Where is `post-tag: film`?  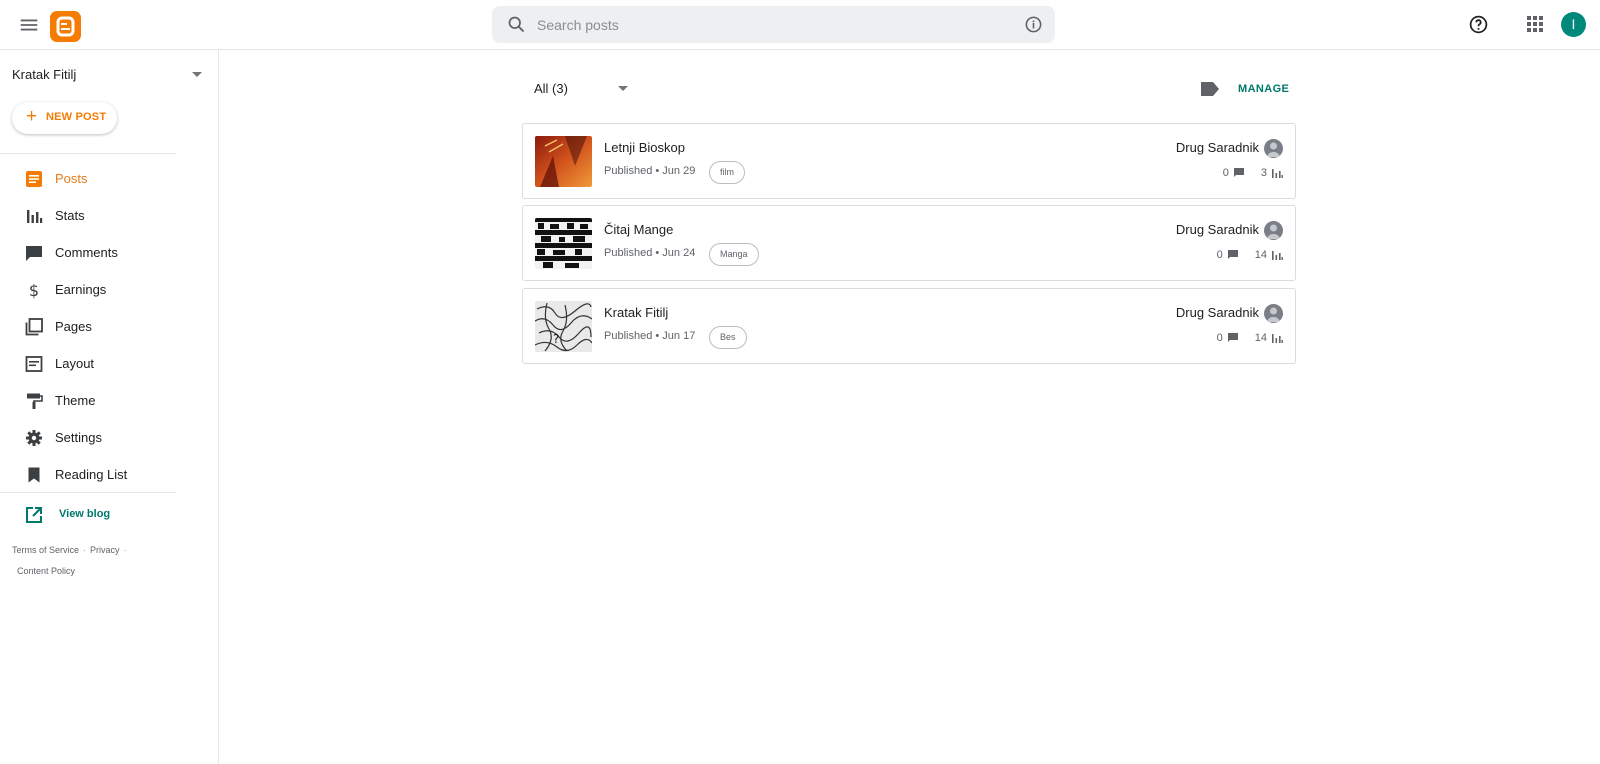 post-tag: film is located at coordinates (727, 172).